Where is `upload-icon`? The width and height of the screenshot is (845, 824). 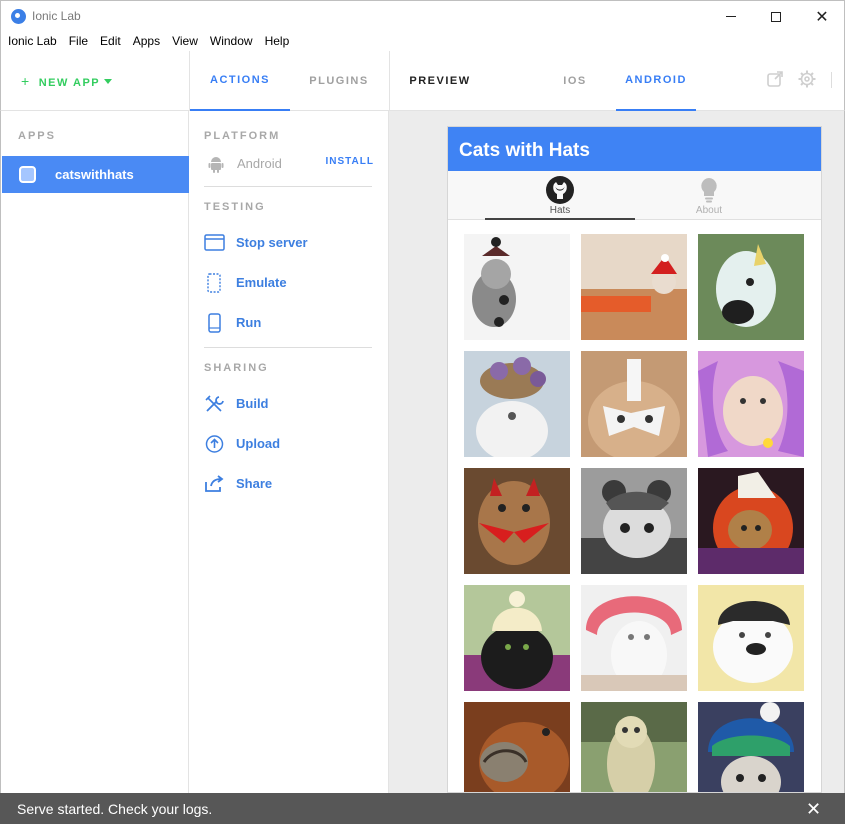 upload-icon is located at coordinates (214, 444).